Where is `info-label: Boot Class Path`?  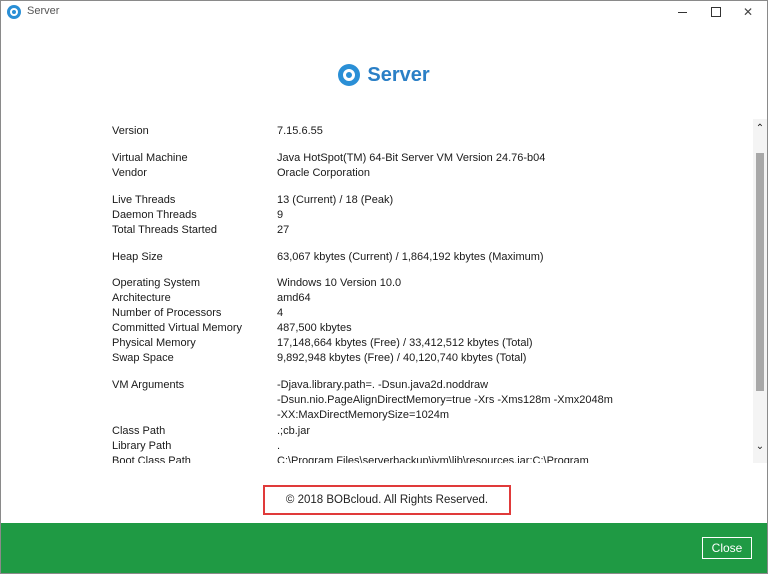
info-label: Boot Class Path is located at coordinates (151, 459).